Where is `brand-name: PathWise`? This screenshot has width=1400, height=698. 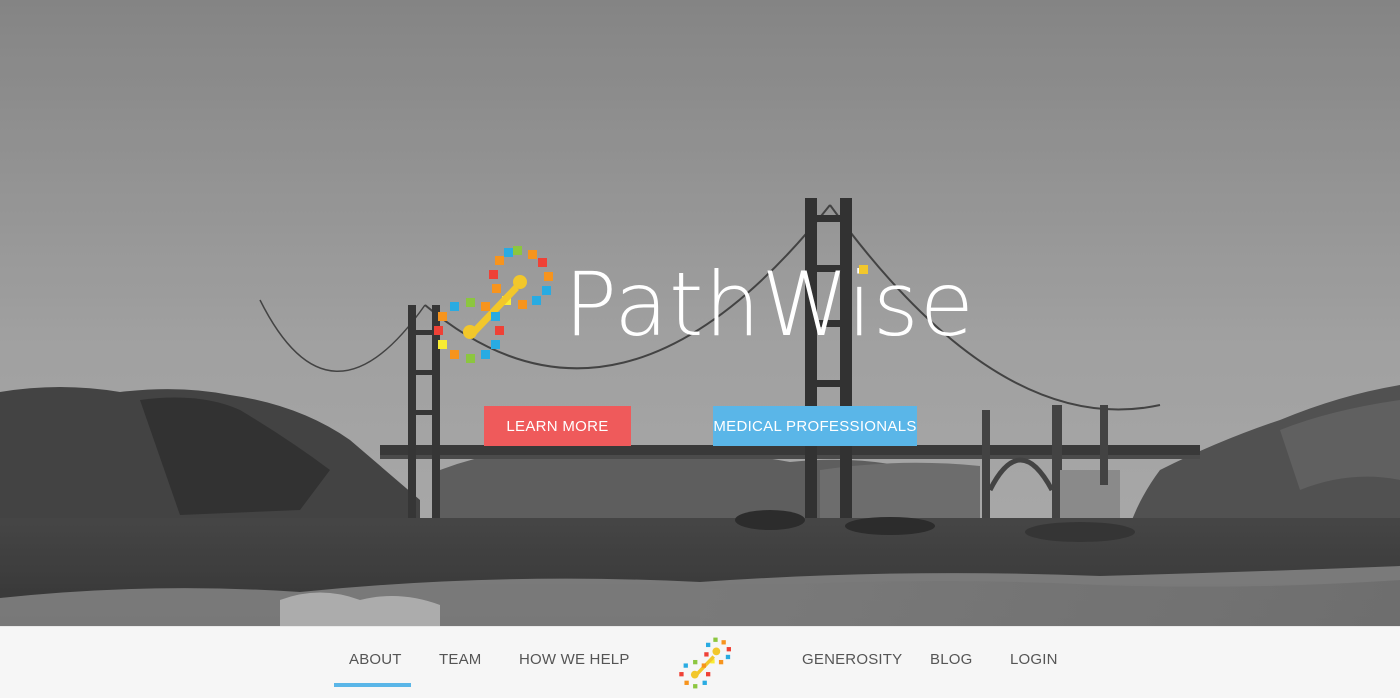 brand-name: PathWise is located at coordinates (769, 304).